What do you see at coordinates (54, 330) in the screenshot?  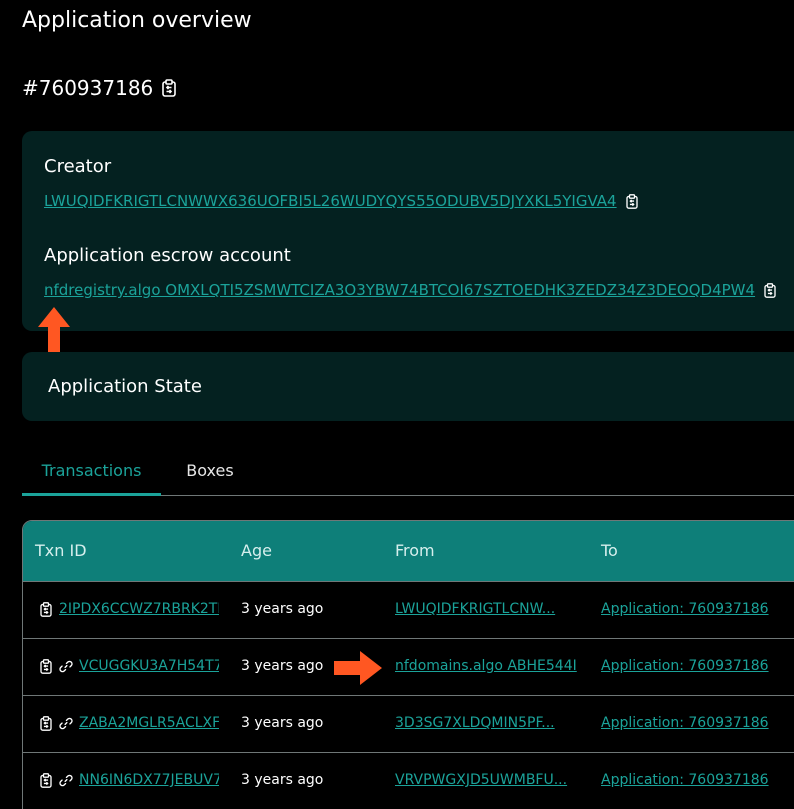 I see `arrow-up-icon` at bounding box center [54, 330].